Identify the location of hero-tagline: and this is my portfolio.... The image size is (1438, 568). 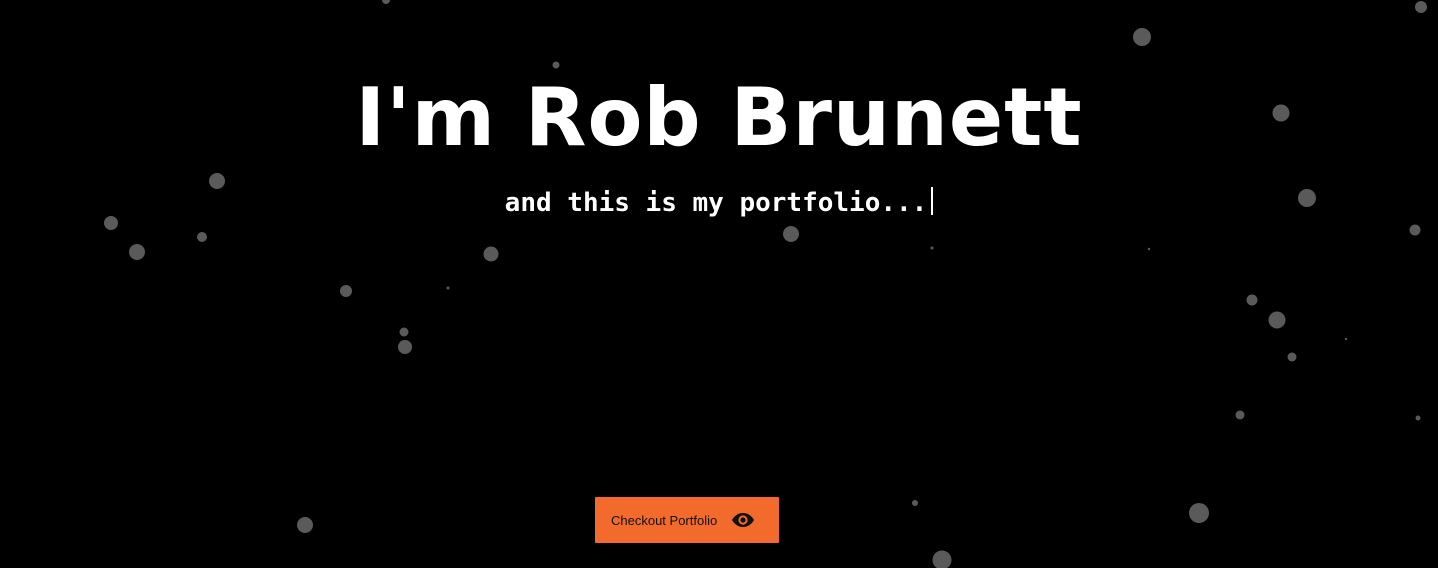
(719, 203).